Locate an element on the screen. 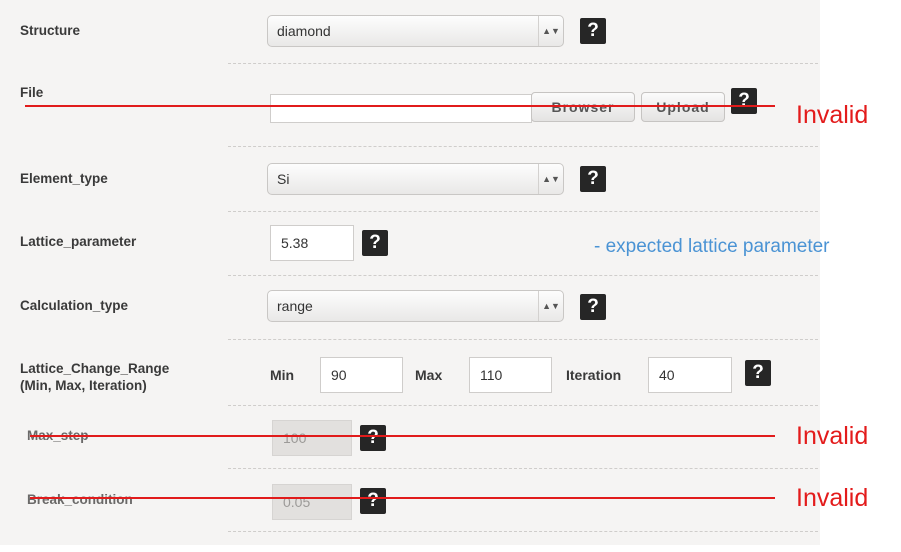 The height and width of the screenshot is (552, 901). calculation-type-label: Calculation_type is located at coordinates (74, 305).